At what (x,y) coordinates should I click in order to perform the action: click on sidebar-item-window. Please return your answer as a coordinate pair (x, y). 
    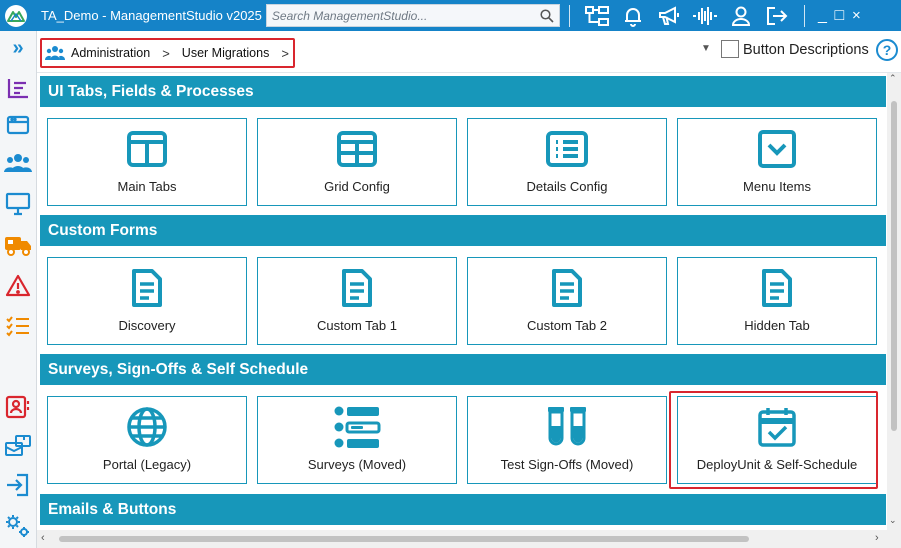
    Looking at the image, I should click on (18, 125).